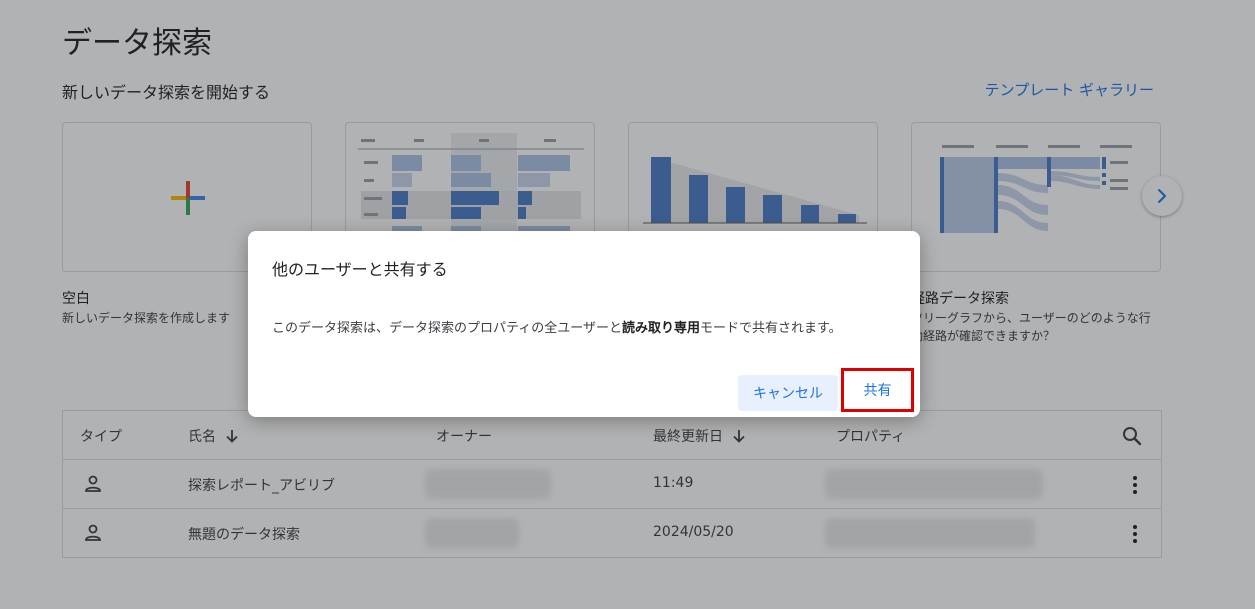 This screenshot has height=609, width=1255. Describe the element at coordinates (660, 328) in the screenshot. I see `dialog-body-emphasis: 読み取り専用` at that location.